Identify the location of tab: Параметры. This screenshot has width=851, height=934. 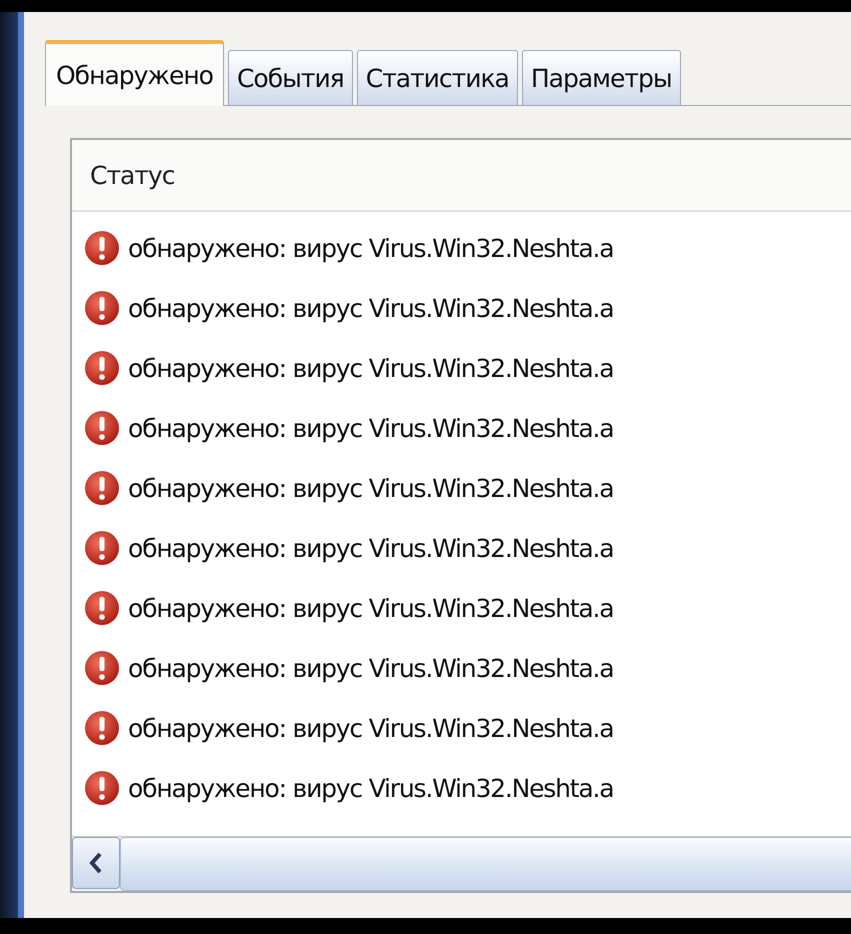
(601, 77).